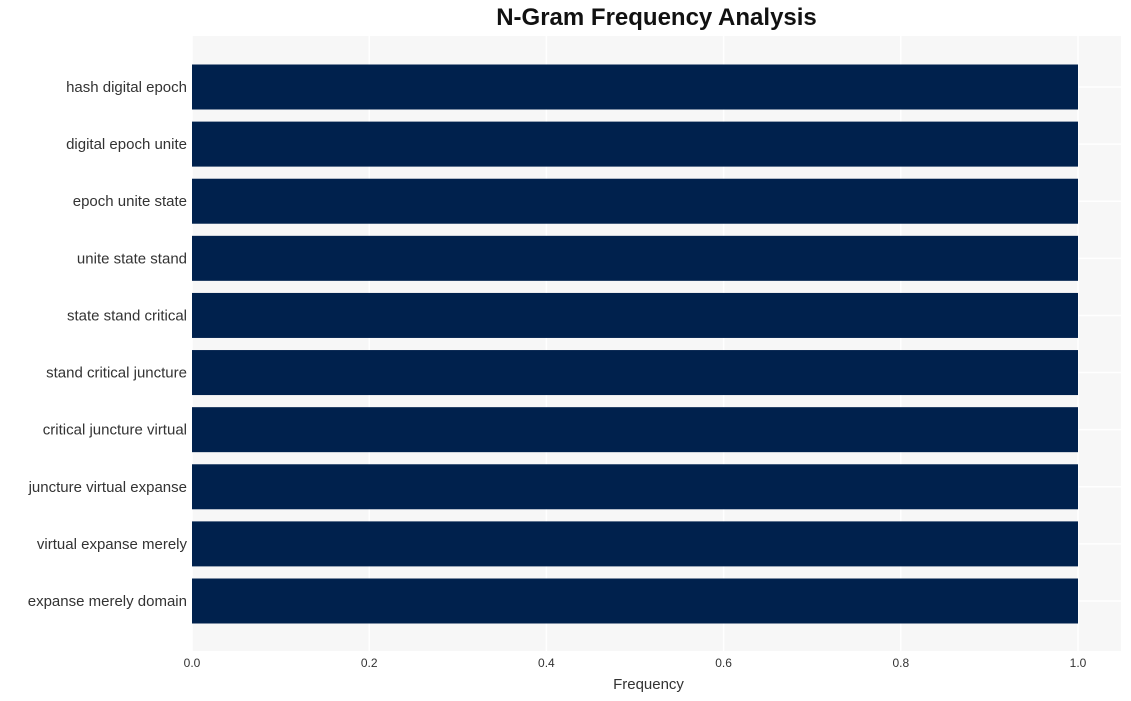 The height and width of the screenshot is (701, 1131). I want to click on y-tick-label: critical juncture virtual, so click(115, 430).